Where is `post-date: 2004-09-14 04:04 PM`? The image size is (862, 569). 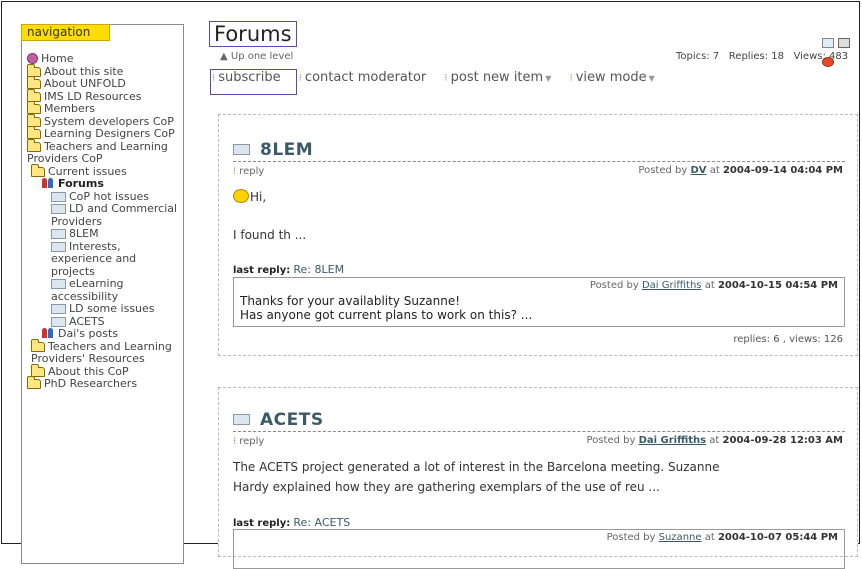 post-date: 2004-09-14 04:04 PM is located at coordinates (782, 170).